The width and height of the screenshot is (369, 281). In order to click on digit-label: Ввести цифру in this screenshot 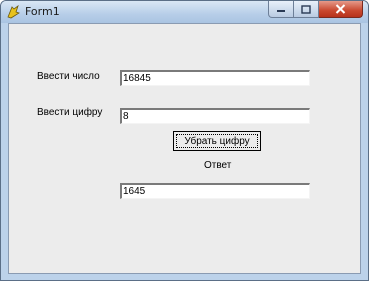, I will do `click(70, 112)`.